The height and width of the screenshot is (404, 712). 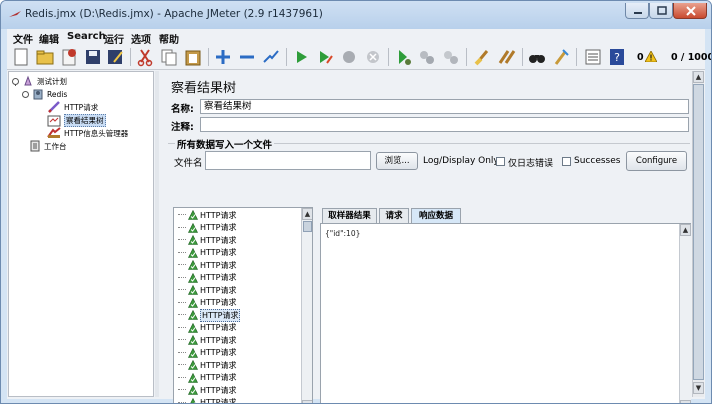 What do you see at coordinates (394, 215) in the screenshot?
I see `tab-request: 请求` at bounding box center [394, 215].